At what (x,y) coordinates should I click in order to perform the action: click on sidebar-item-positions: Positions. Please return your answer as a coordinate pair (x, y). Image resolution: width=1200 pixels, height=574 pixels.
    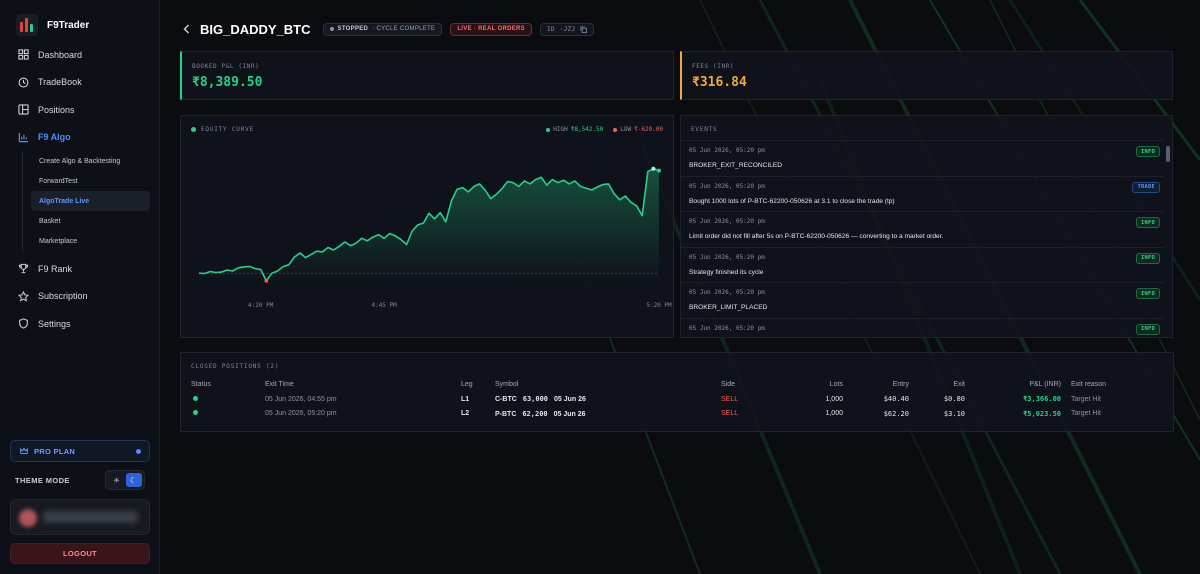
    Looking at the image, I should click on (80, 110).